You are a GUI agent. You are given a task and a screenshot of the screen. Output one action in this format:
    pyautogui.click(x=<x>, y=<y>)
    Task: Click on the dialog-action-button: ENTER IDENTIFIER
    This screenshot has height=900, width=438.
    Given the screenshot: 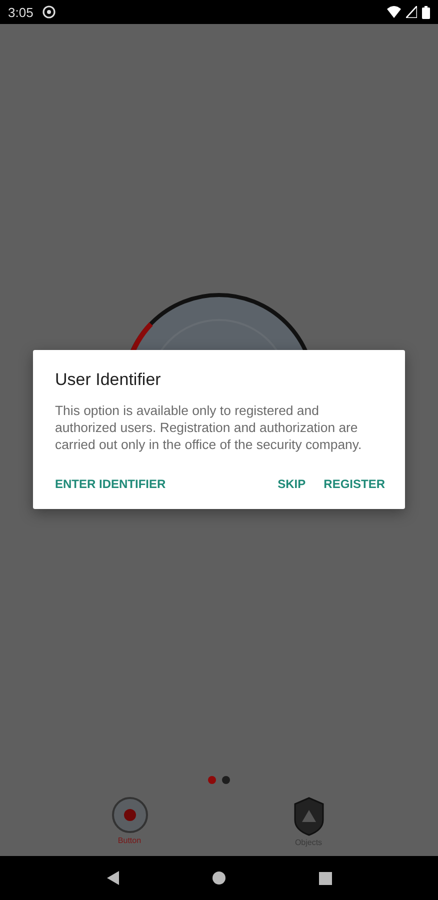 What is the action you would take?
    pyautogui.click(x=110, y=484)
    